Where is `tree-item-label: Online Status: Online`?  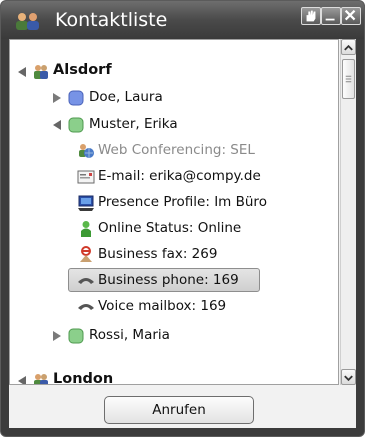 tree-item-label: Online Status: Online is located at coordinates (170, 228).